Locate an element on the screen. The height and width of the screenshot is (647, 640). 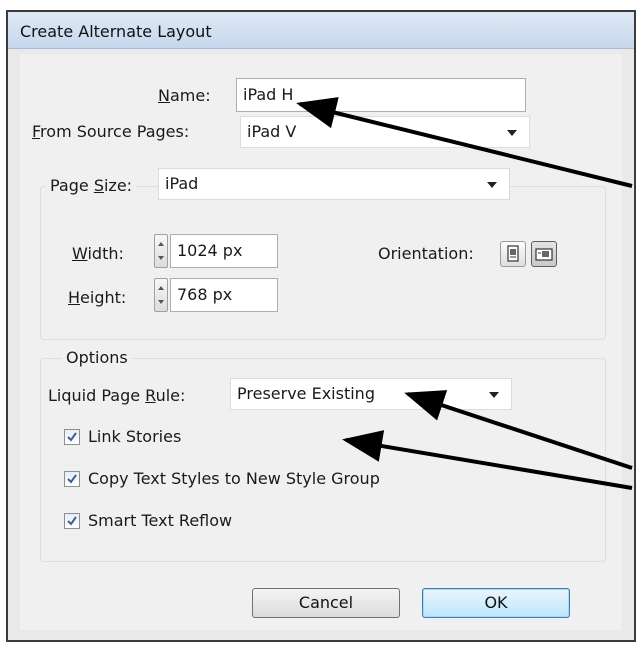
source-pages-label: From Source Pages: is located at coordinates (111, 131).